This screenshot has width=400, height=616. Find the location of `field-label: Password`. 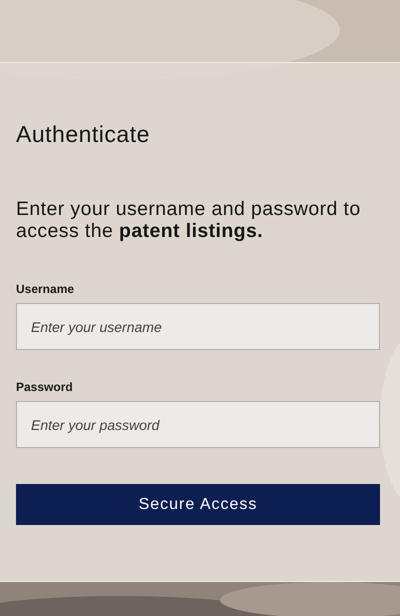

field-label: Password is located at coordinates (45, 387).